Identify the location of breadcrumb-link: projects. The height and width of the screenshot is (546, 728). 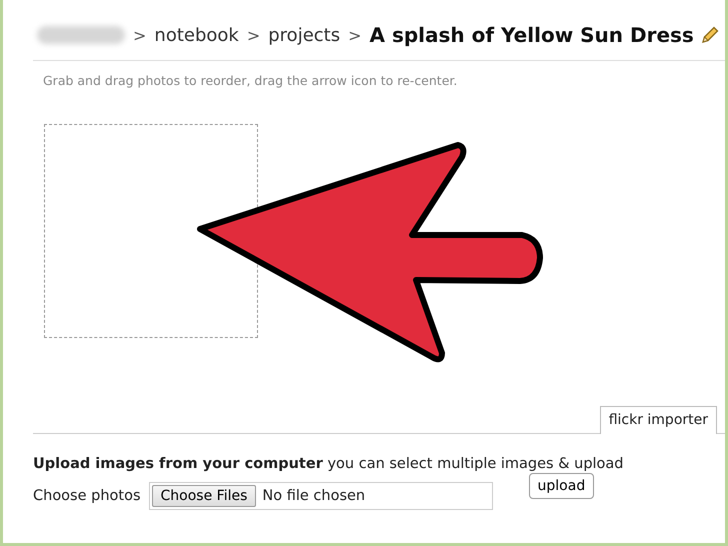
(304, 35).